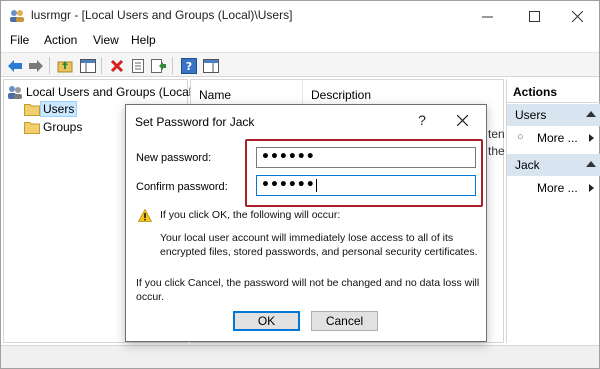 This screenshot has height=369, width=600. Describe the element at coordinates (288, 157) in the screenshot. I see `new-password-value: ••••••` at that location.